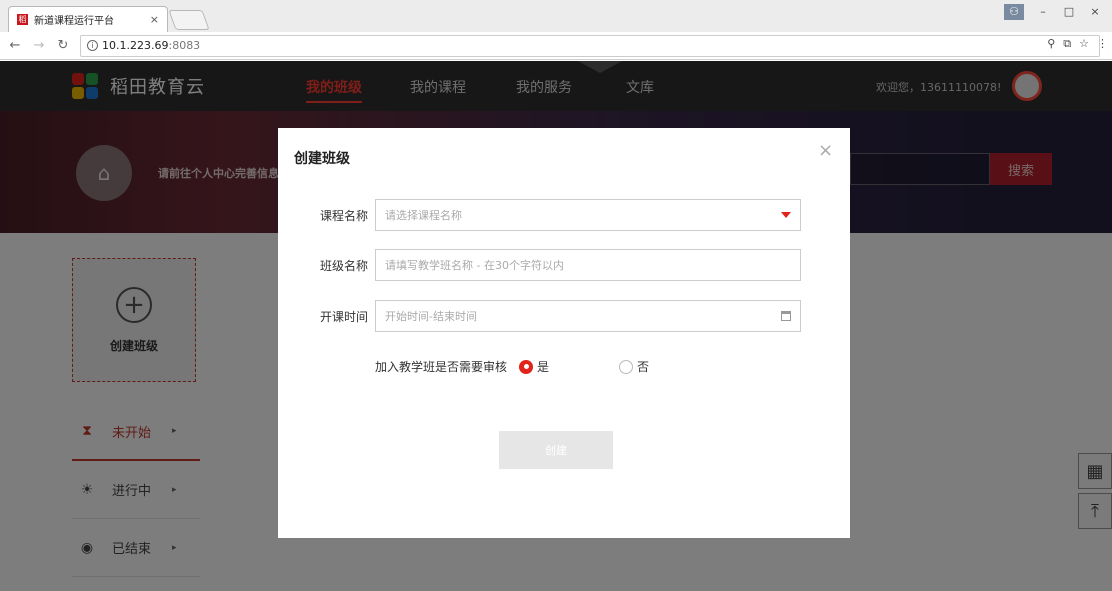  Describe the element at coordinates (543, 367) in the screenshot. I see `audit-yes-label: 是` at that location.